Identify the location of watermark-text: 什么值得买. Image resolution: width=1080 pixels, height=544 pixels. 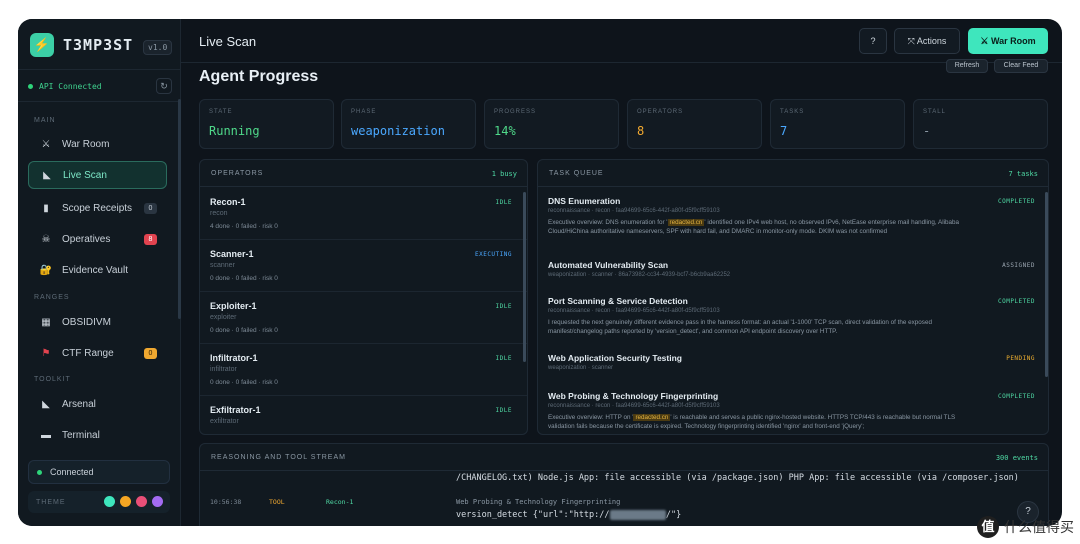
(1039, 527).